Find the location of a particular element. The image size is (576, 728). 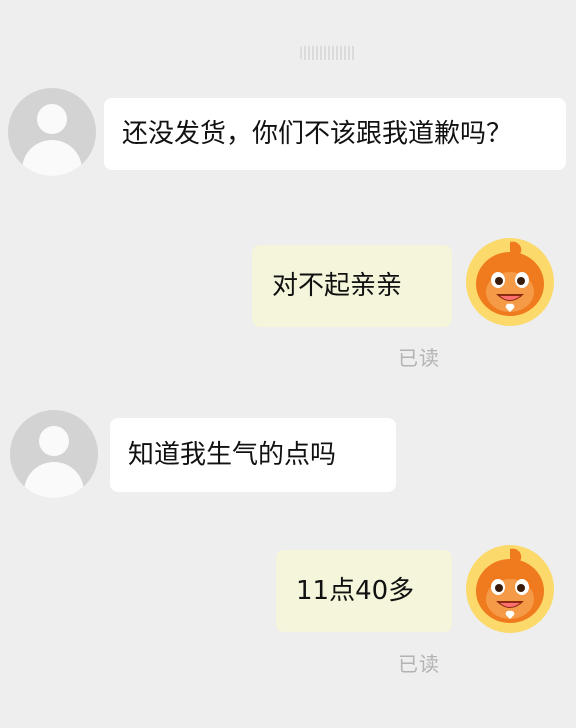

blurred-timestamp is located at coordinates (328, 53).